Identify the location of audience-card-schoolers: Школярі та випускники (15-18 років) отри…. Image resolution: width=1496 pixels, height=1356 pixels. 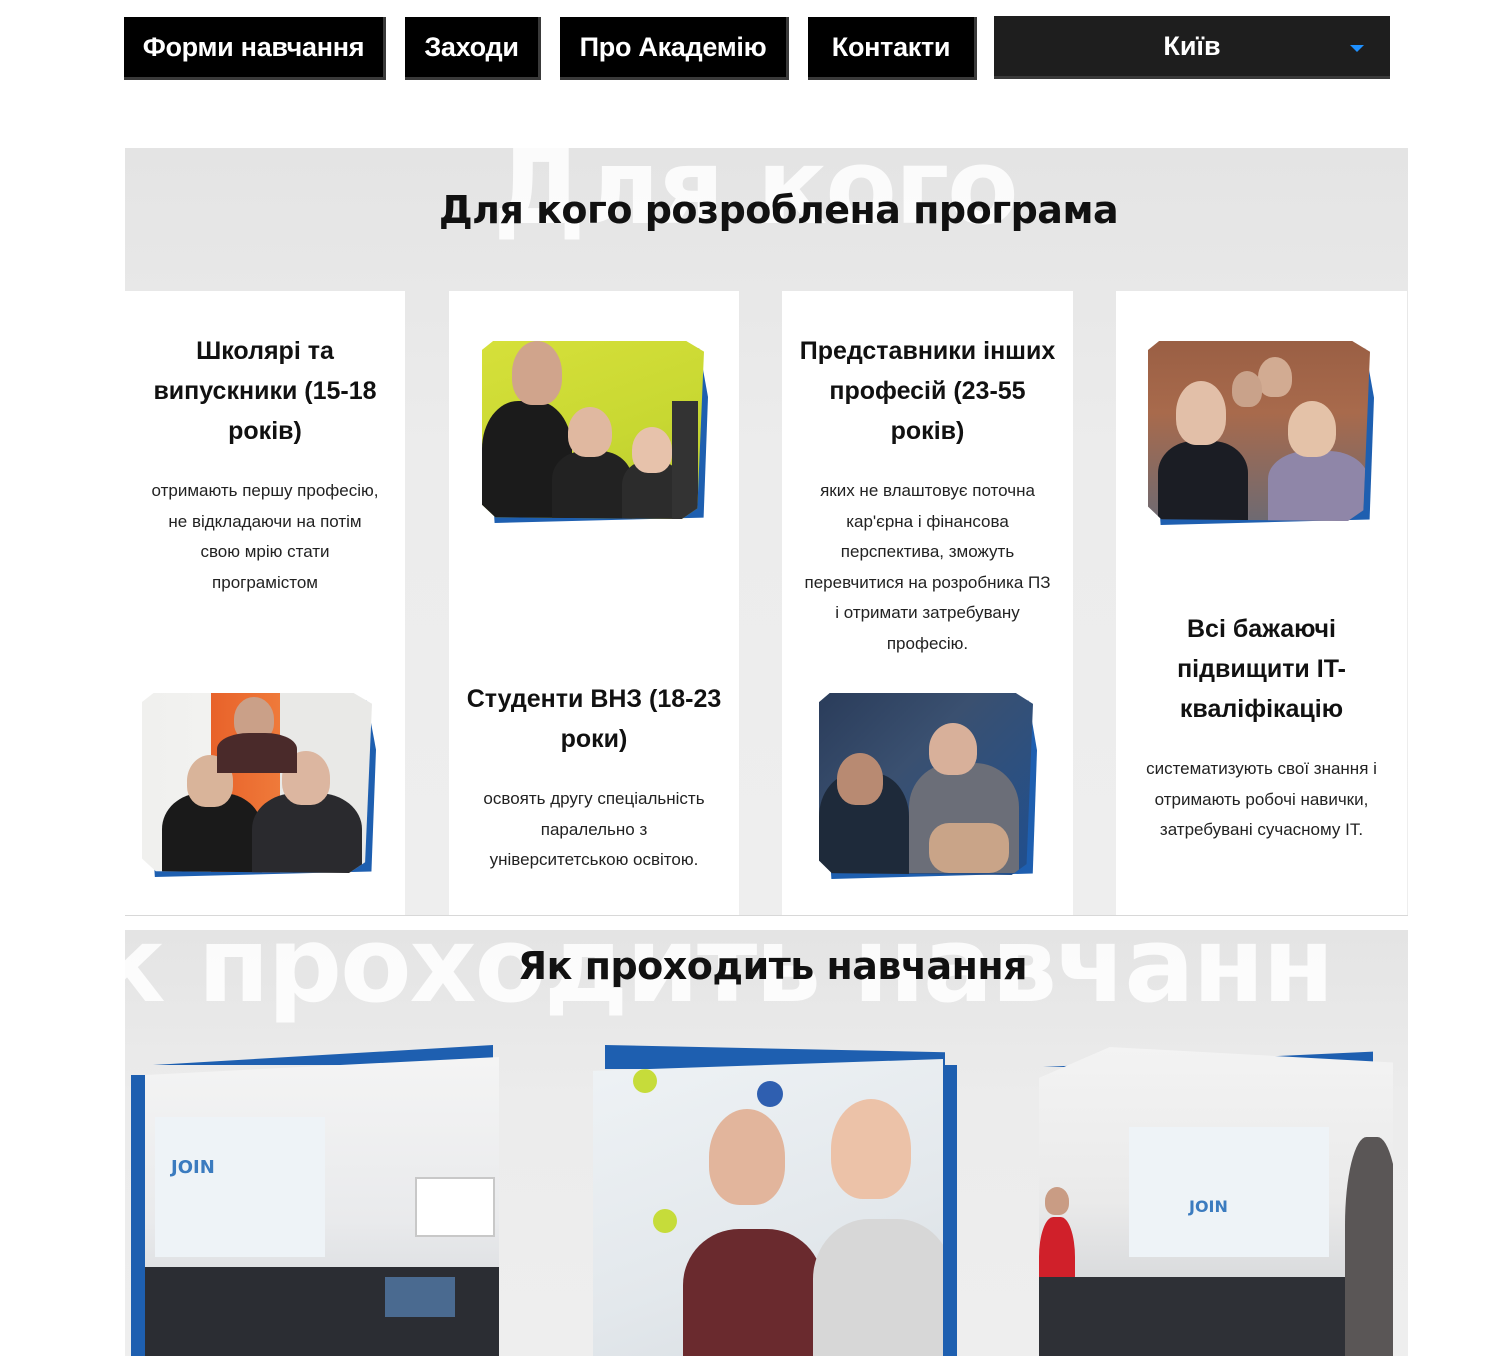
(265, 603).